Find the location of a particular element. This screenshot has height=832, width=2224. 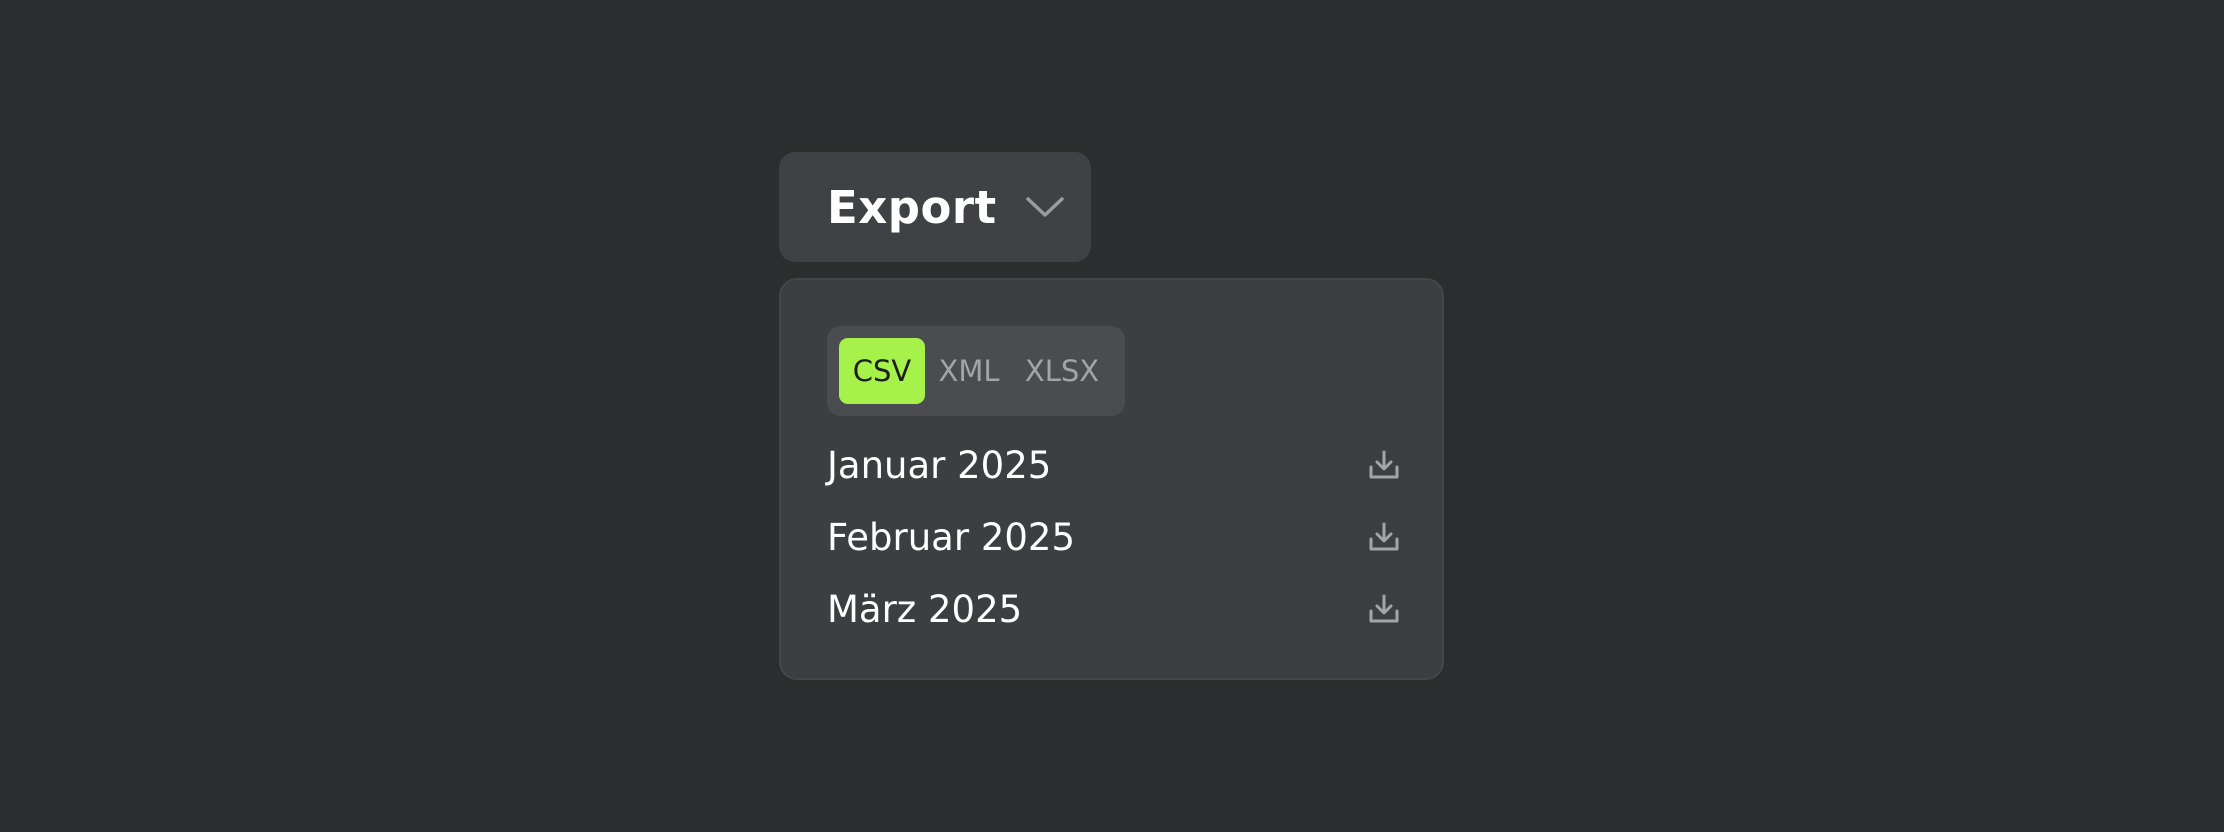

format-option-xlsx: XLSX is located at coordinates (1062, 371).